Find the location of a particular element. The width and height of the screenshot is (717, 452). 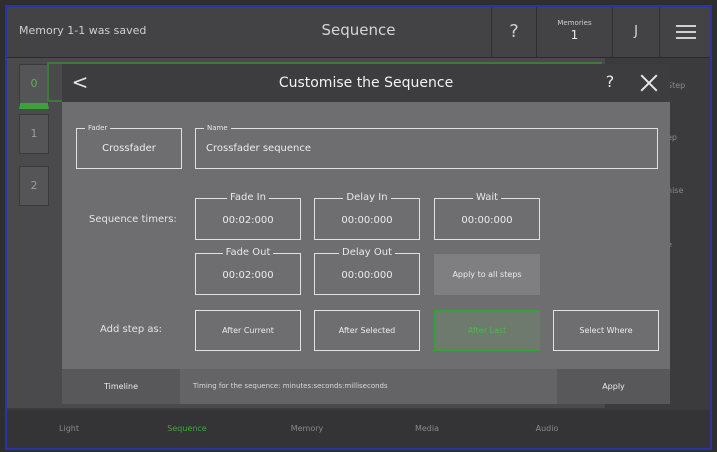

delay-out-legend: Delay Out is located at coordinates (367, 252).